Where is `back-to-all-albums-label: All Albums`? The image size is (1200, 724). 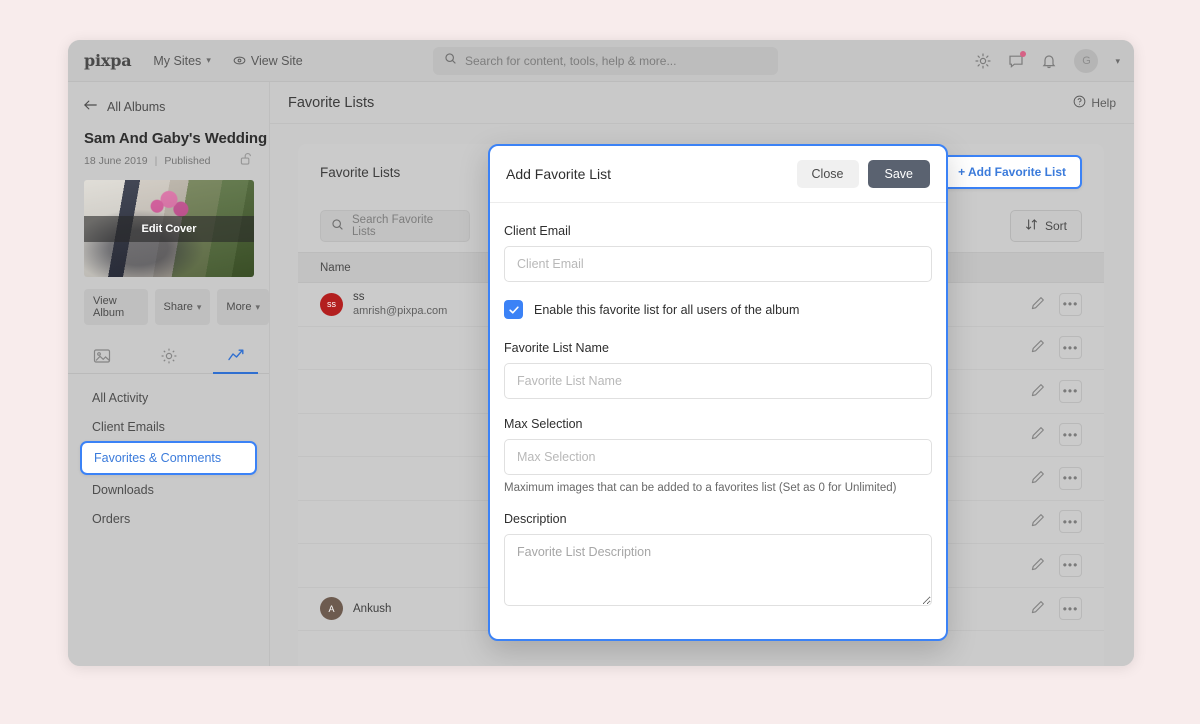 back-to-all-albums-label: All Albums is located at coordinates (136, 106).